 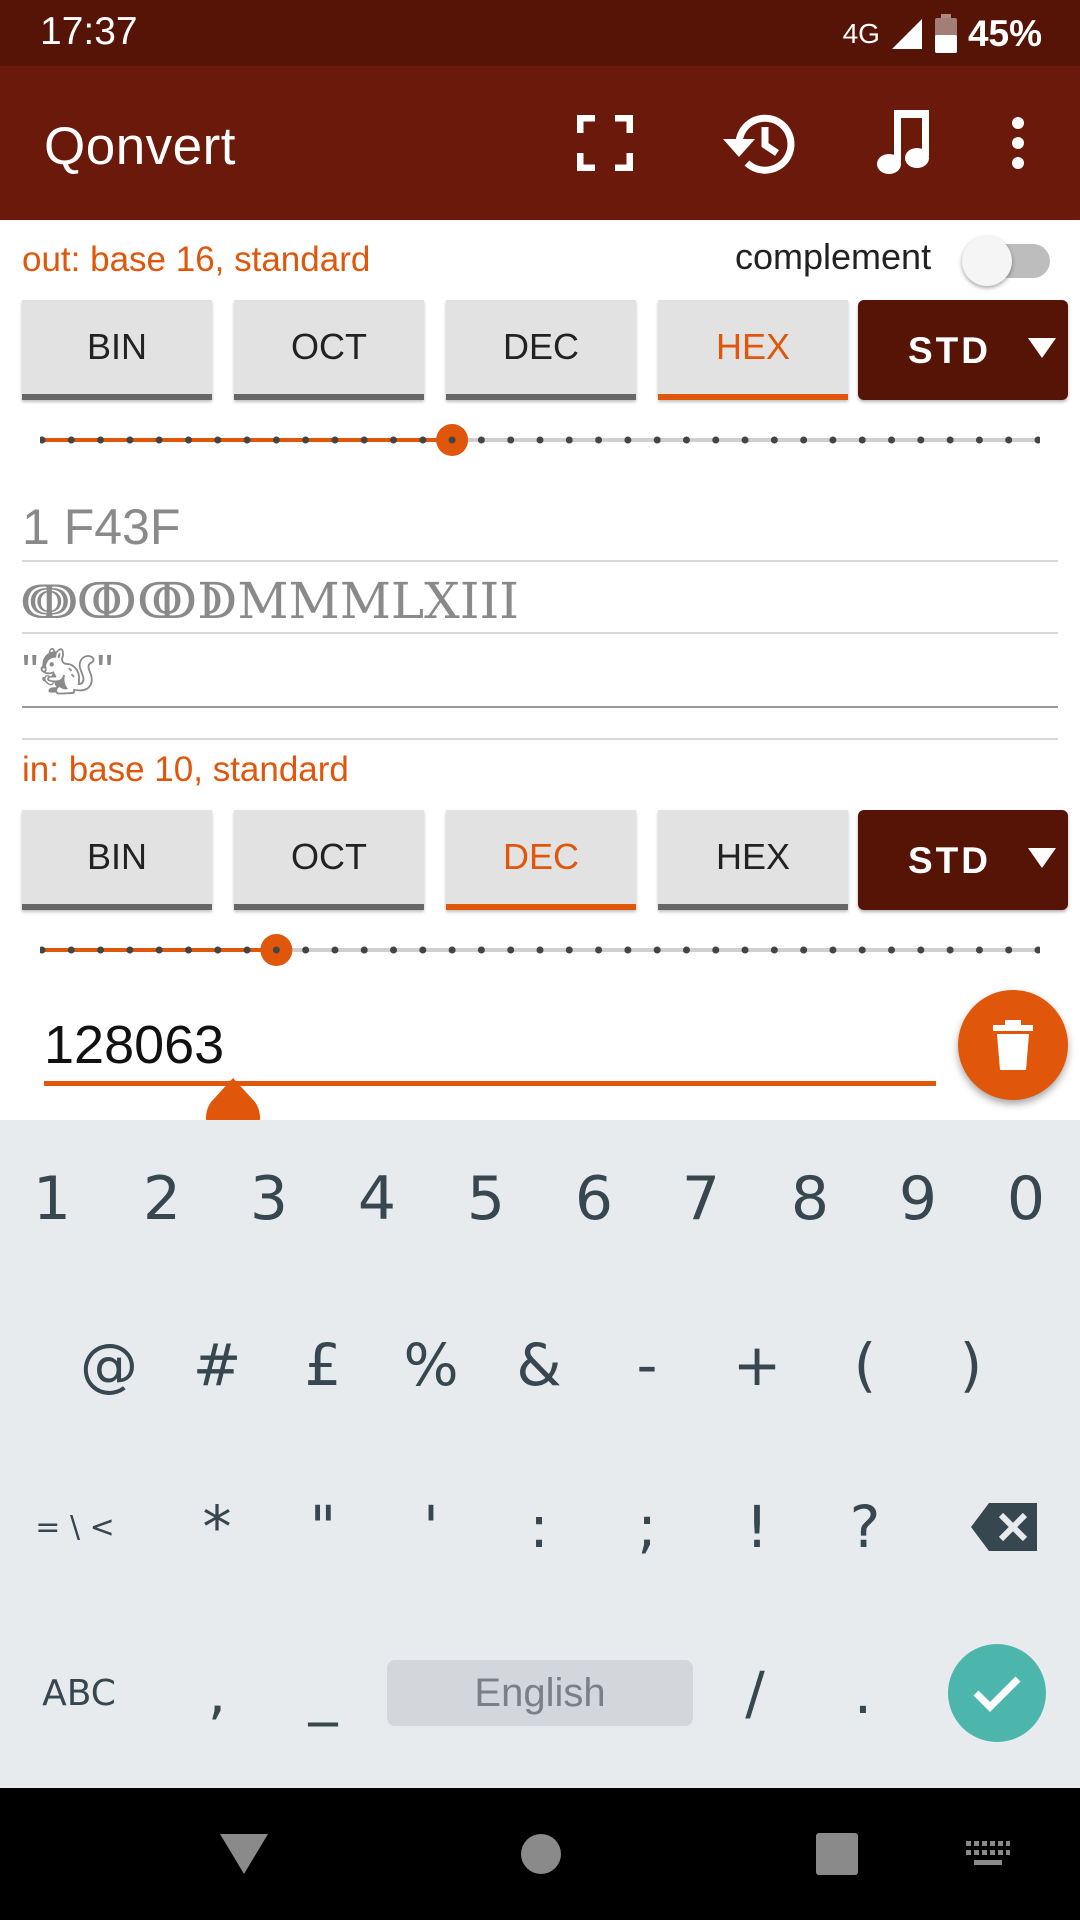 What do you see at coordinates (918, 1199) in the screenshot?
I see `key-9: 9` at bounding box center [918, 1199].